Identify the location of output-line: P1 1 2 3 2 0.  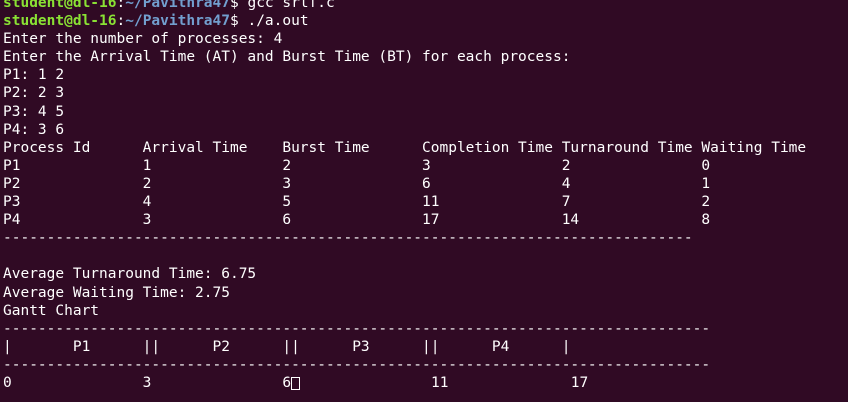
(404, 166).